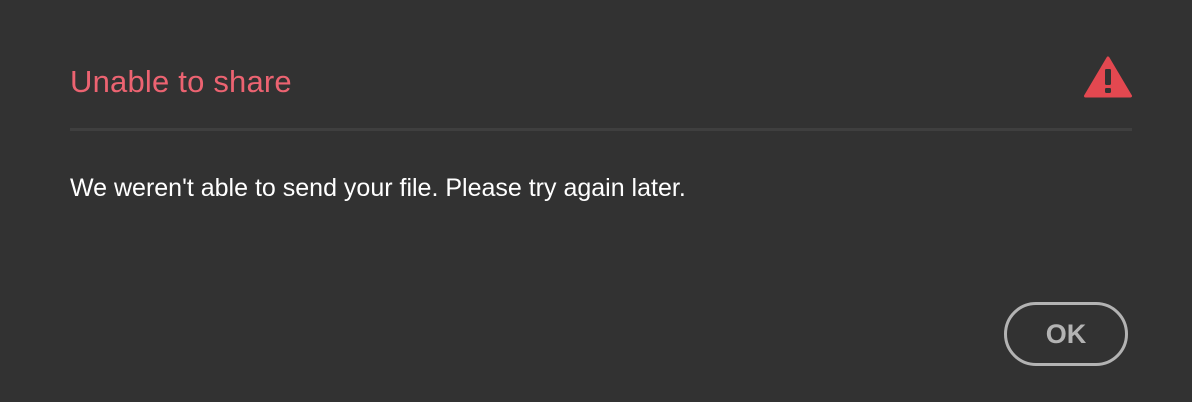 This screenshot has height=402, width=1192. I want to click on header-divider, so click(601, 129).